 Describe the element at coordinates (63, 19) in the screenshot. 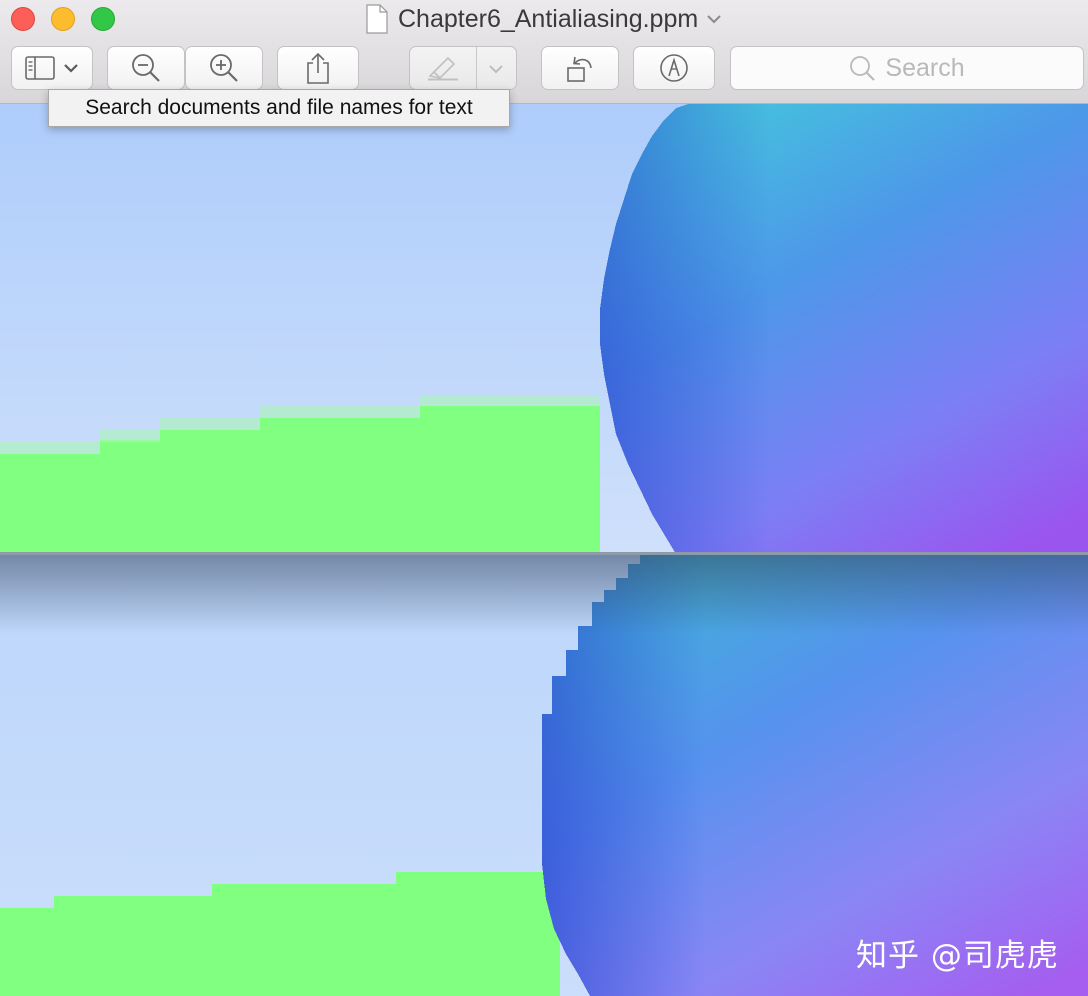

I see `minimize-window-button` at that location.